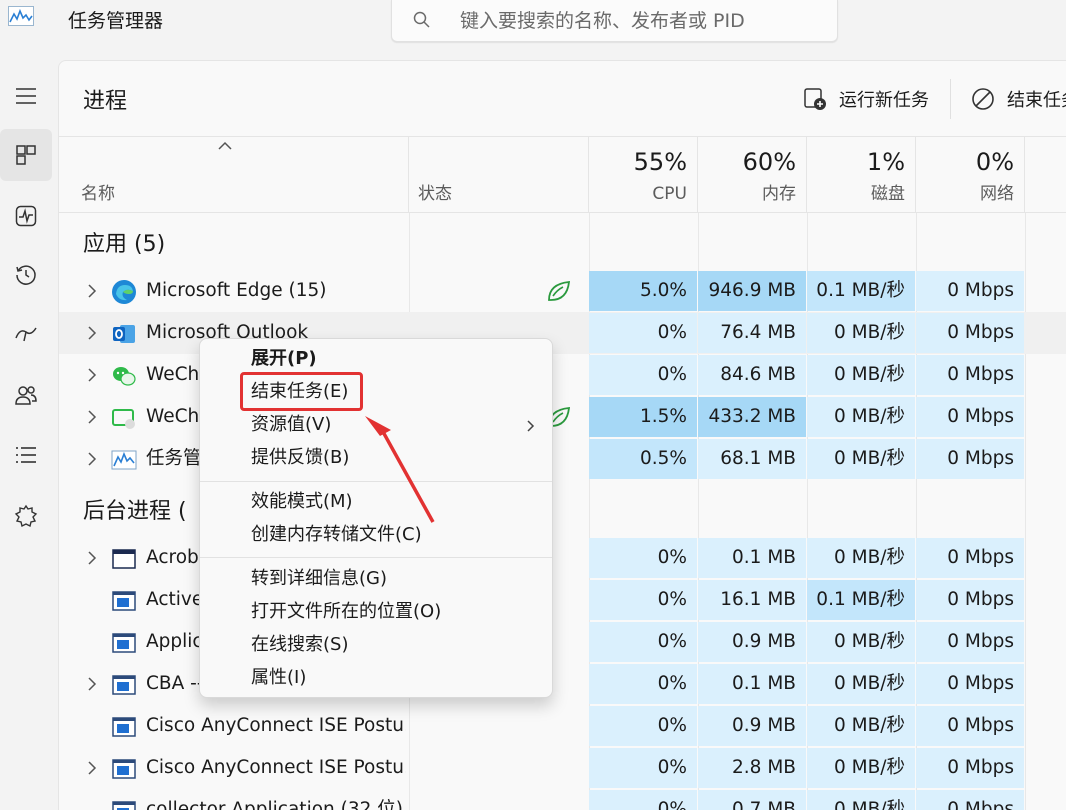  What do you see at coordinates (124, 559) in the screenshot?
I see `window-icon` at bounding box center [124, 559].